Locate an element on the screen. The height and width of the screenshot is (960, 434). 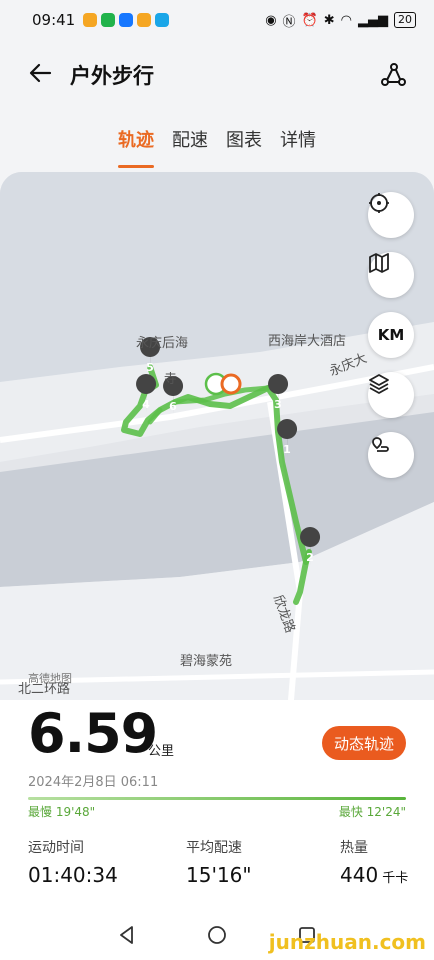
distance-value: 6.59 is located at coordinates (93, 733).